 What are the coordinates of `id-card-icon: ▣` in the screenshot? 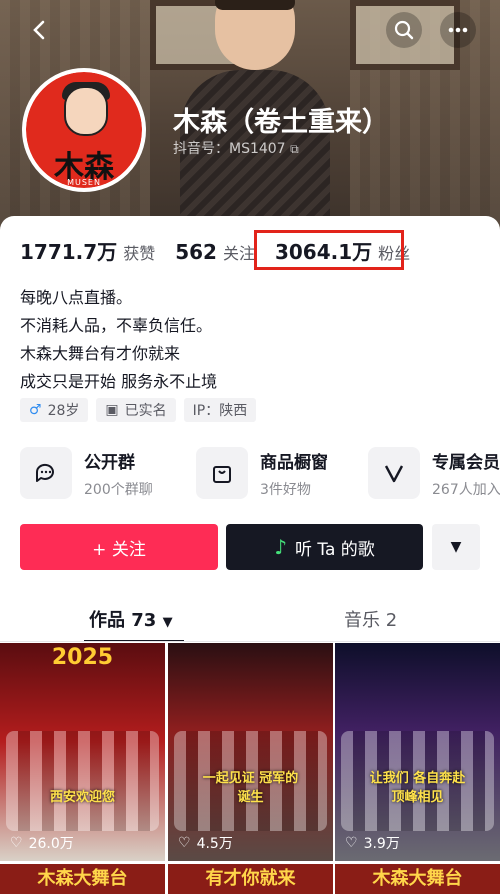 It's located at (112, 410).